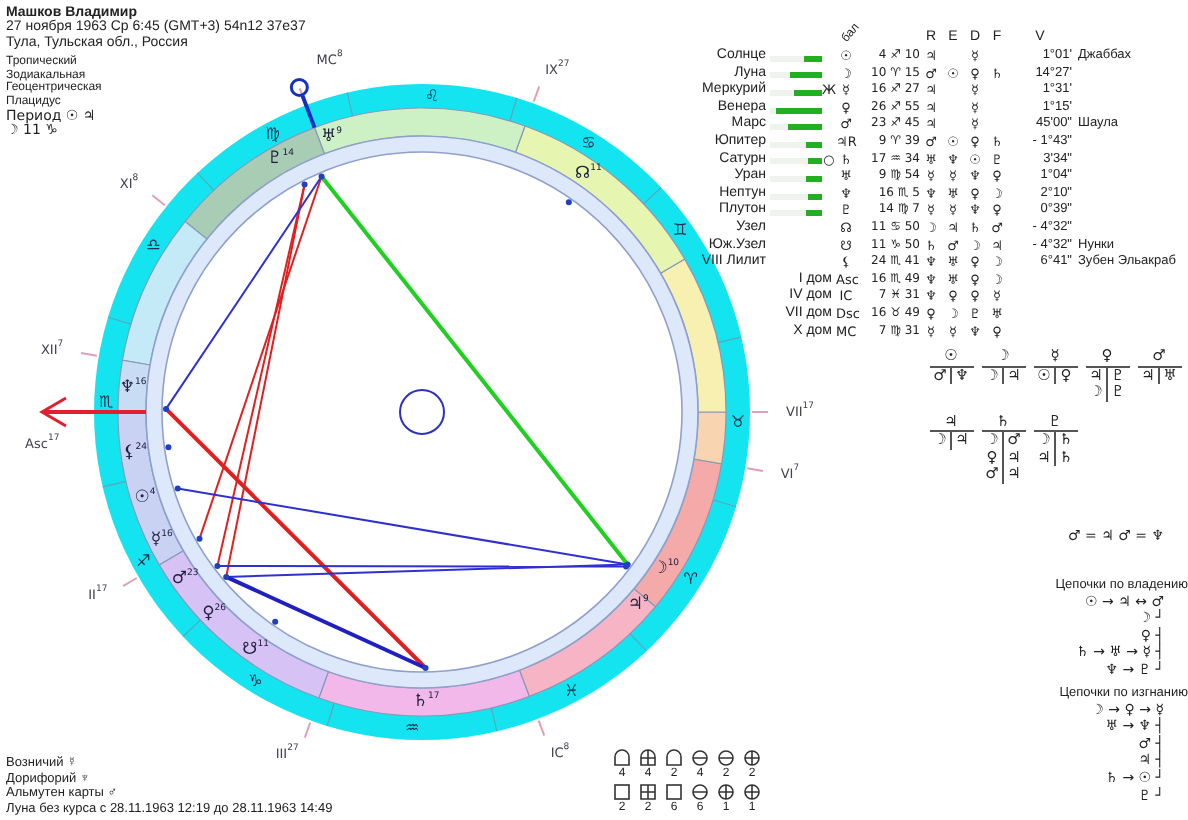  Describe the element at coordinates (648, 792) in the screenshot. I see `square-grid-icon` at that location.